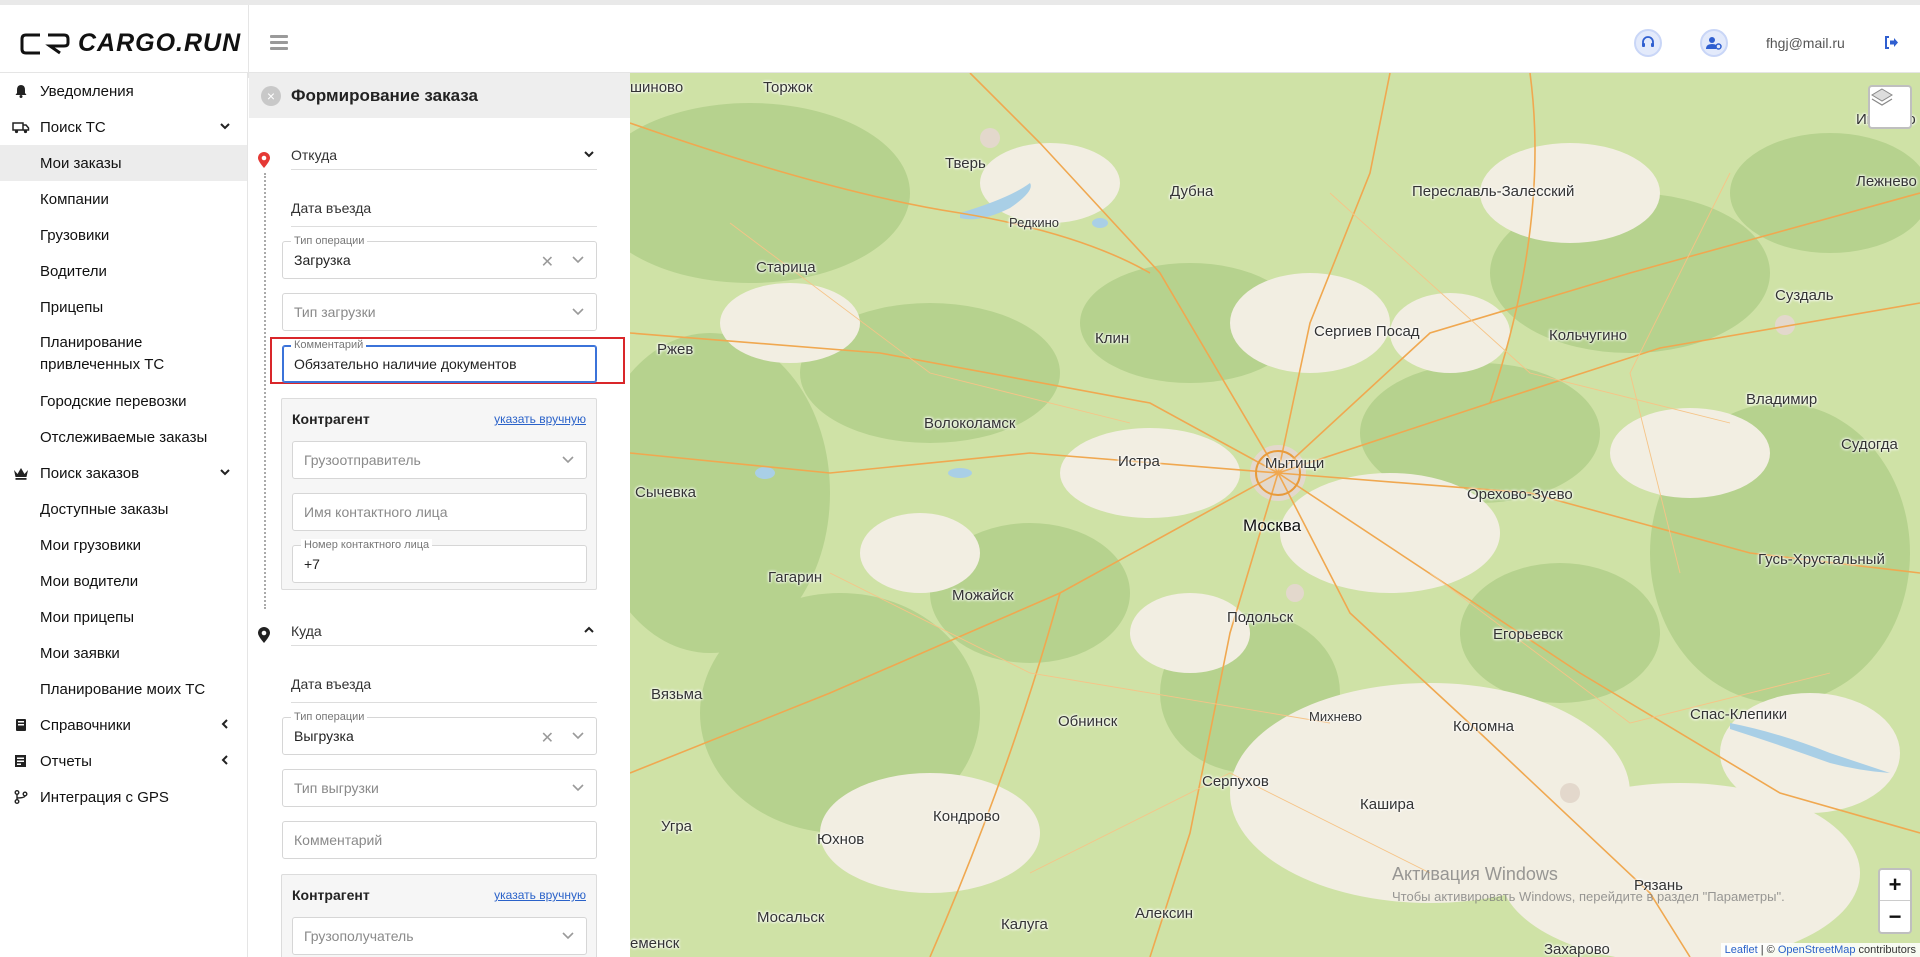  I want to click on sidebar-item-planning-my: Планирование моих ТС, so click(123, 689).